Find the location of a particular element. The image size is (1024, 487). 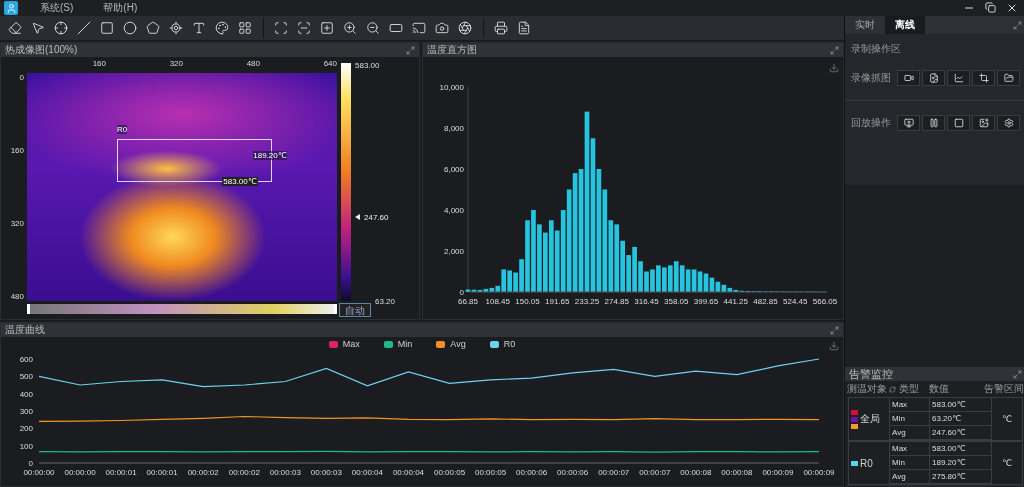

object-name: R0 is located at coordinates (866, 463).